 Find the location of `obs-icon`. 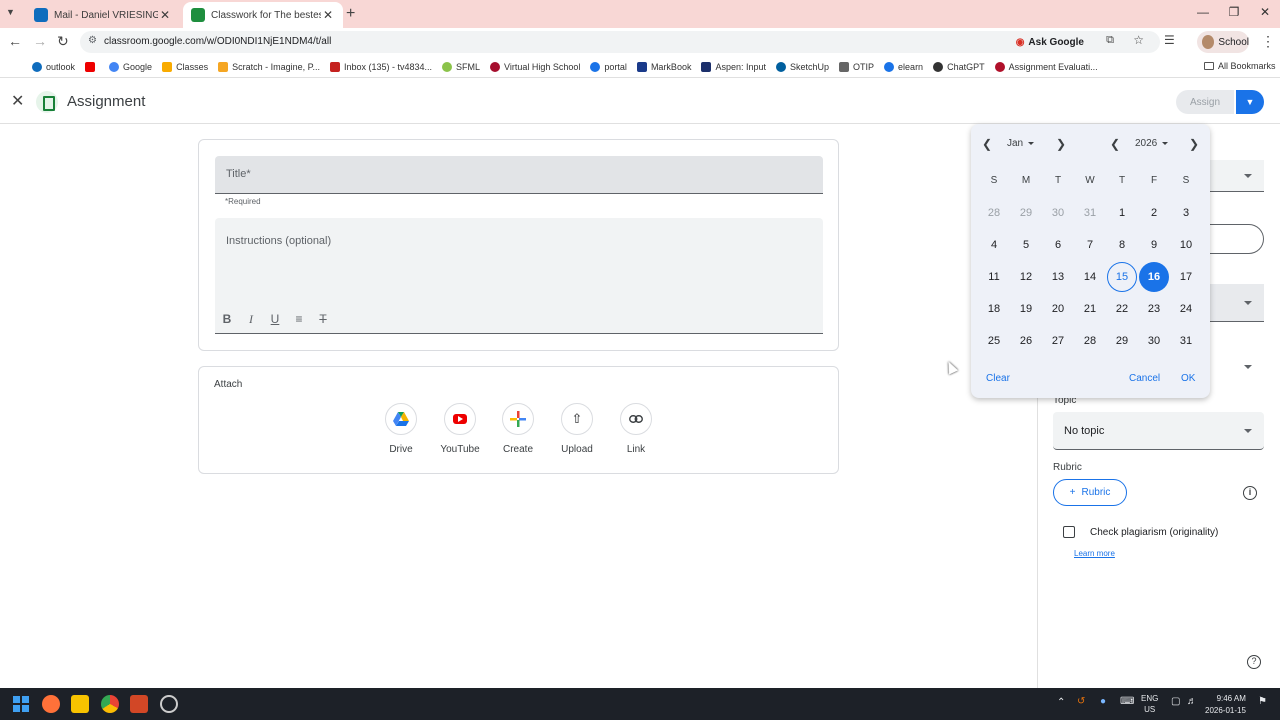

obs-icon is located at coordinates (169, 704).